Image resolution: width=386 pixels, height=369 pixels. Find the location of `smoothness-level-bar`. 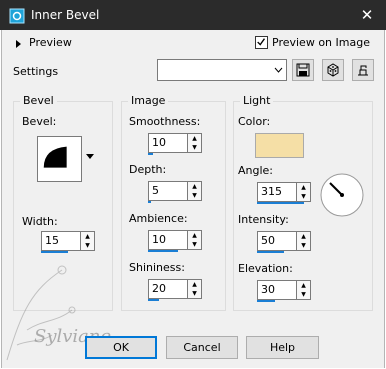

smoothness-level-bar is located at coordinates (150, 154).